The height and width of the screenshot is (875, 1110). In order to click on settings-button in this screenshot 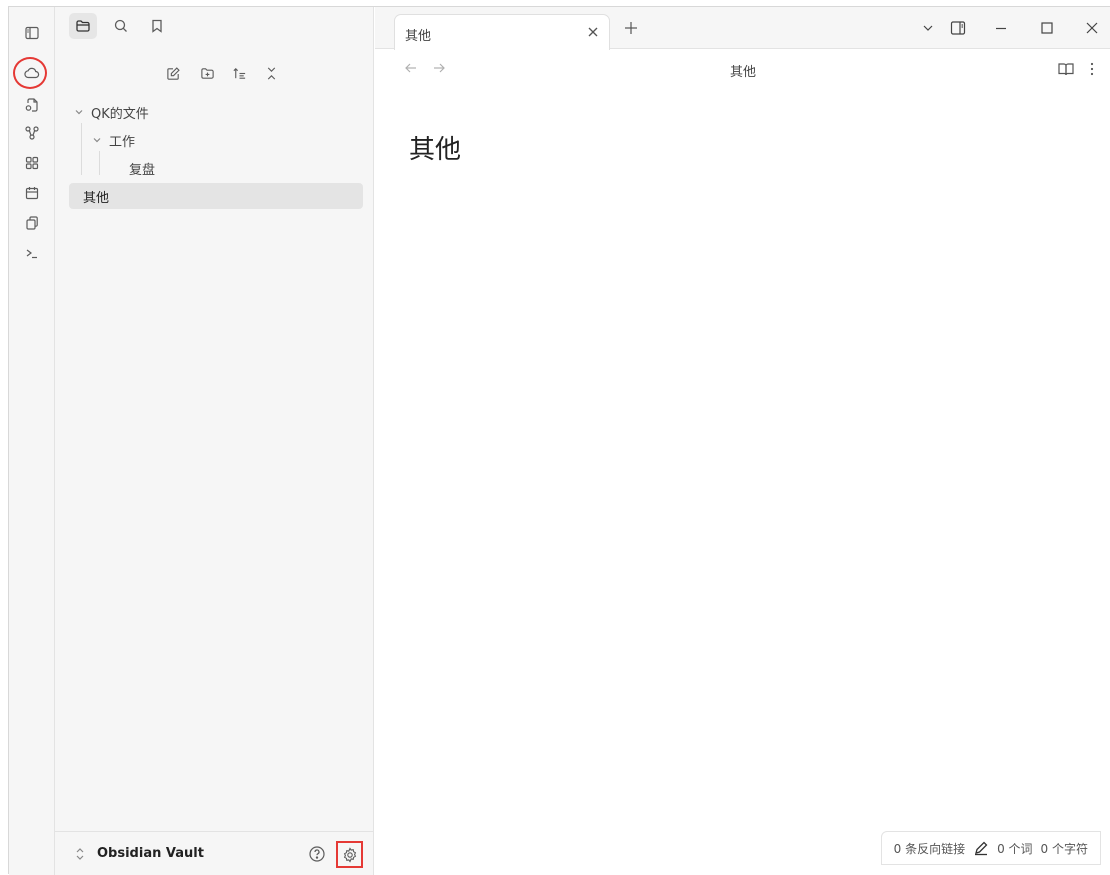, I will do `click(349, 854)`.